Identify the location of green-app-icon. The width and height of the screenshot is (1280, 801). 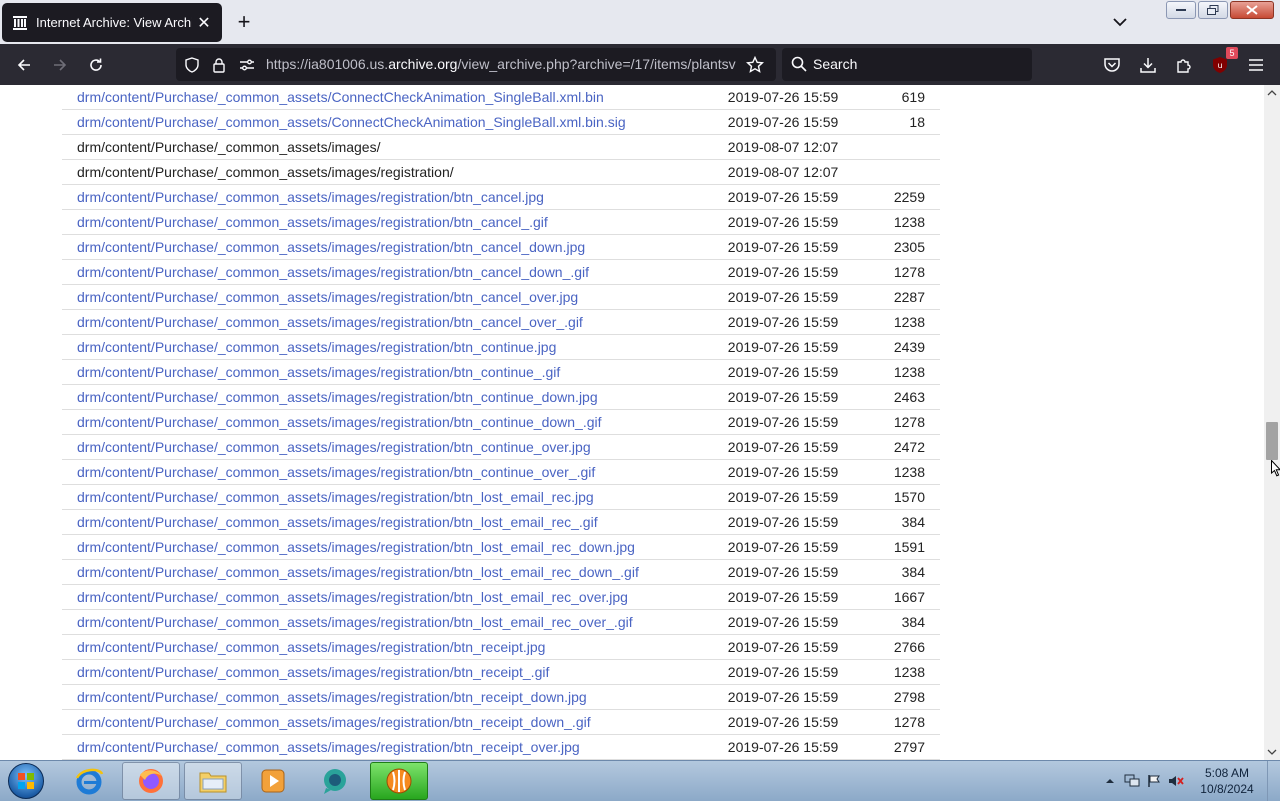
(399, 781).